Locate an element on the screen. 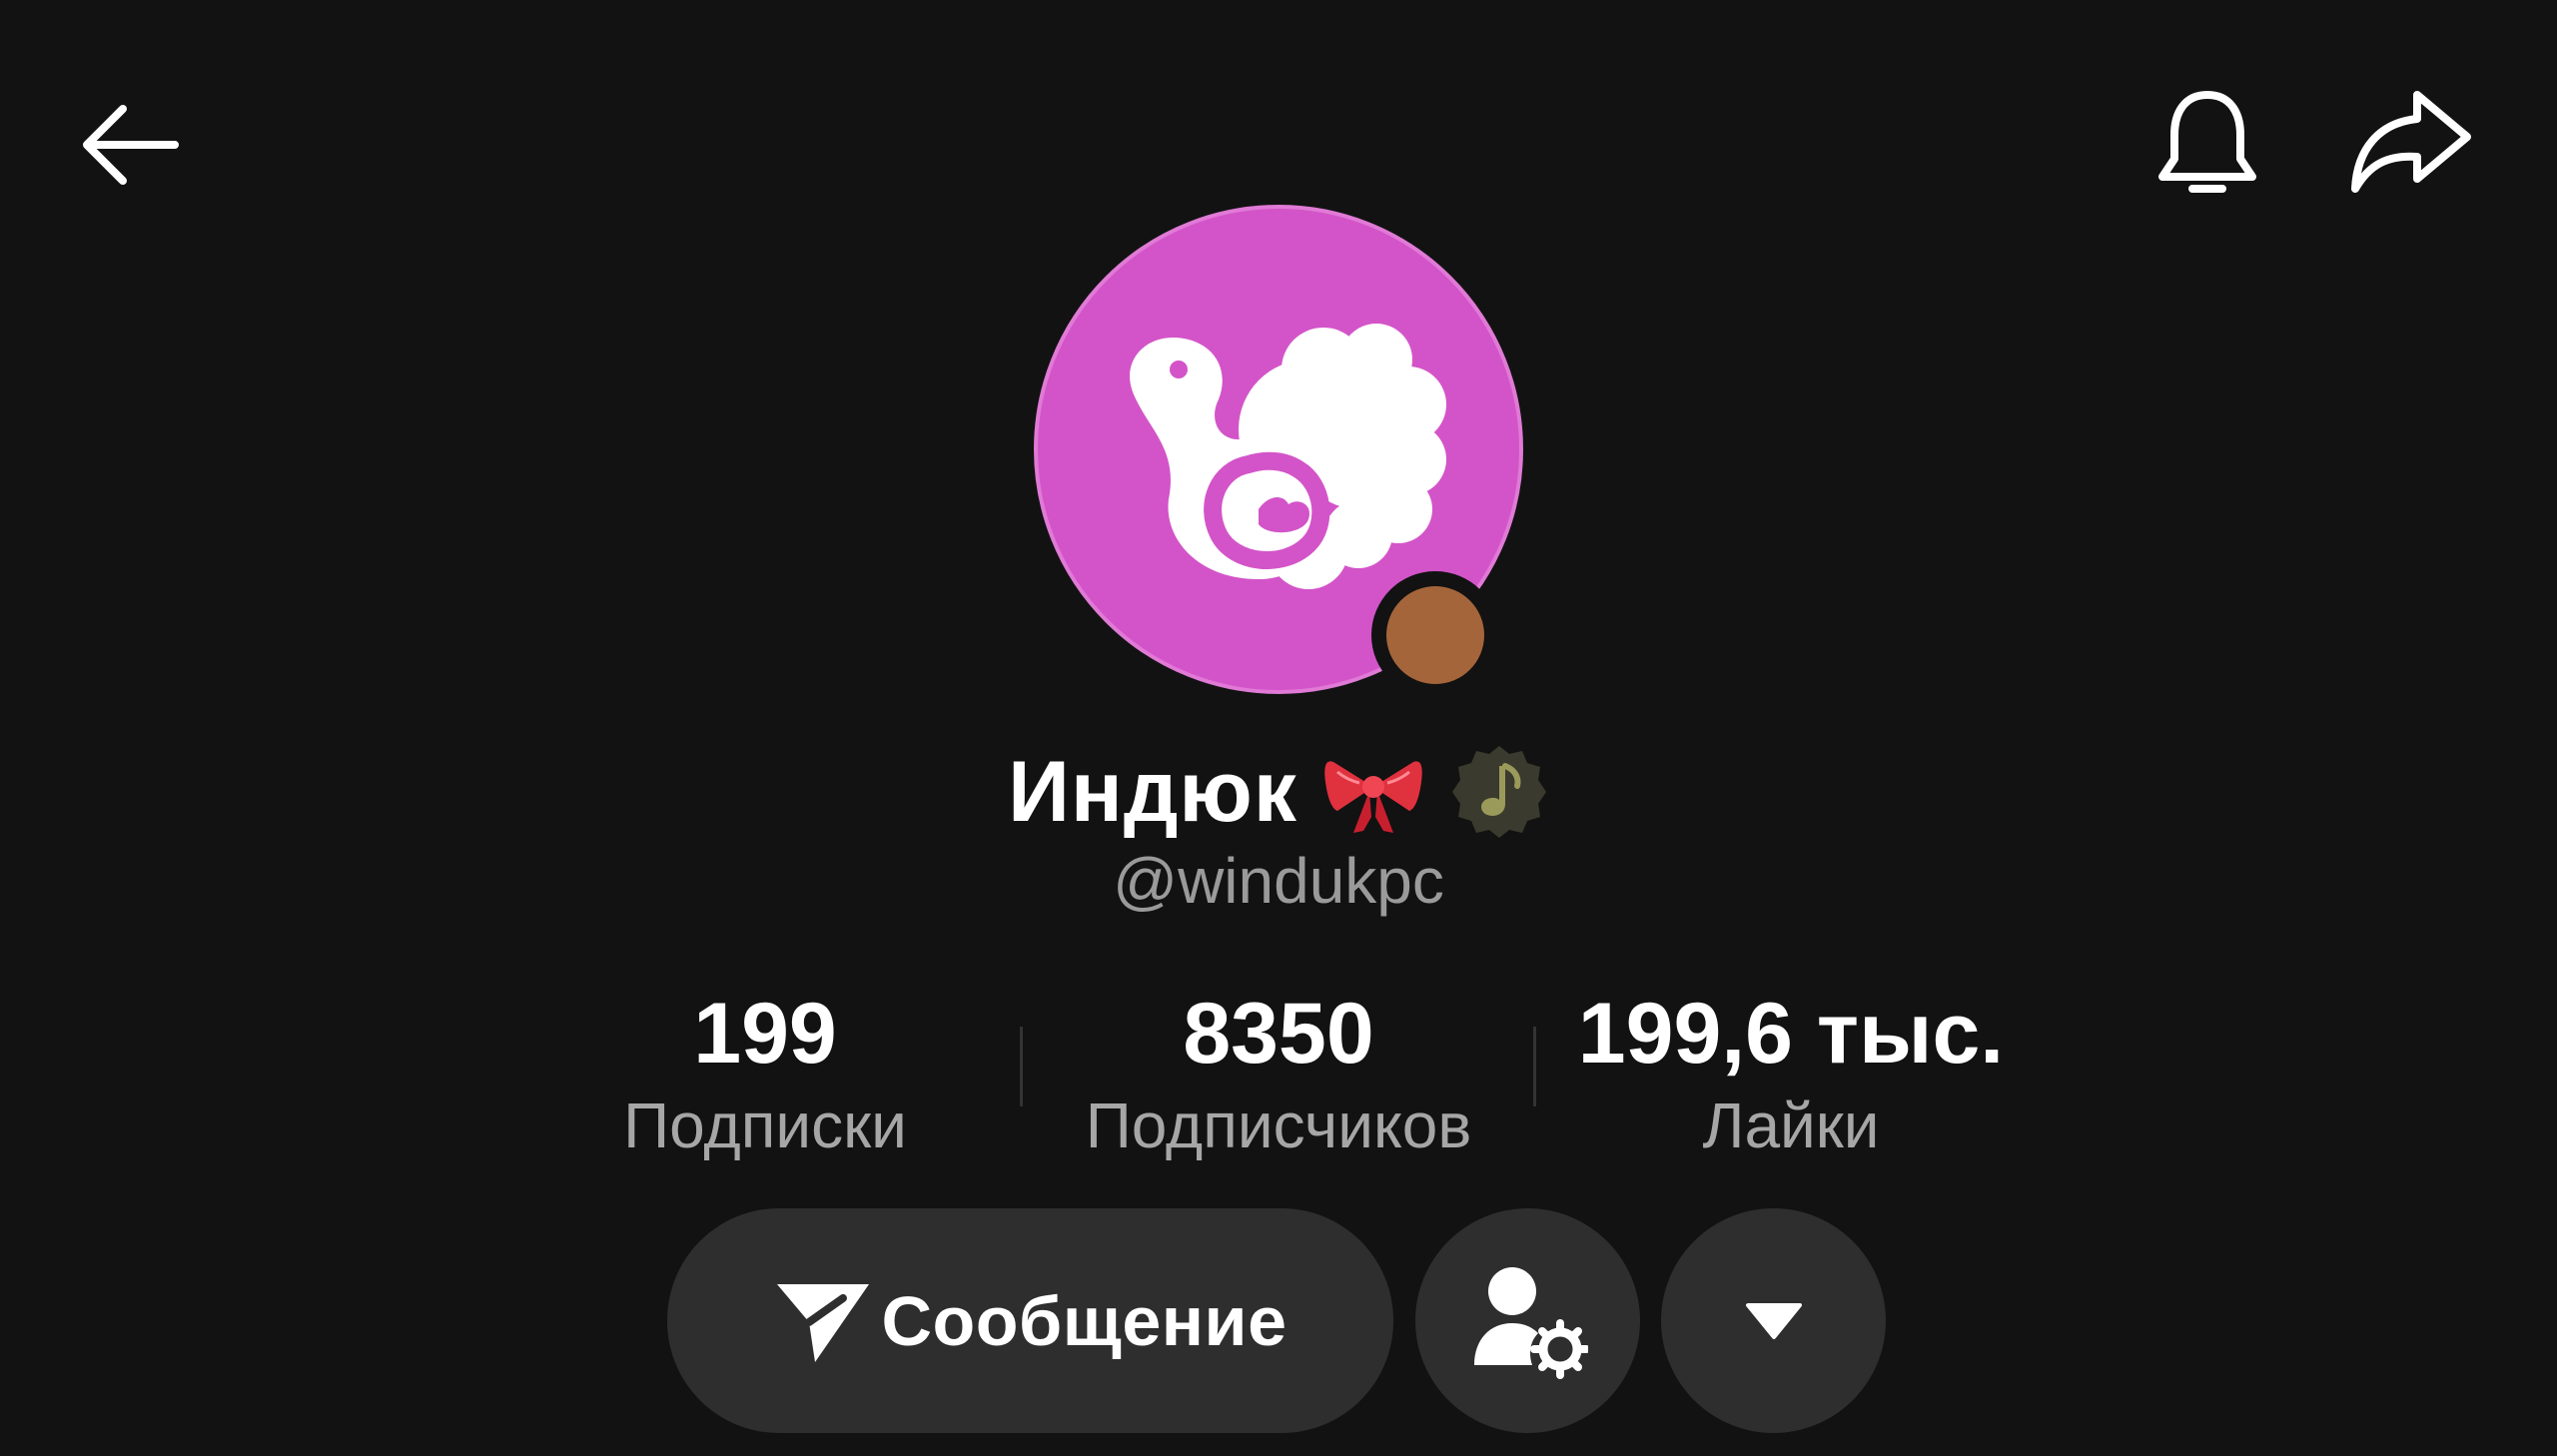 The width and height of the screenshot is (2557, 1456). likes-stat: 199,6 тыс. Лайки is located at coordinates (1791, 1074).